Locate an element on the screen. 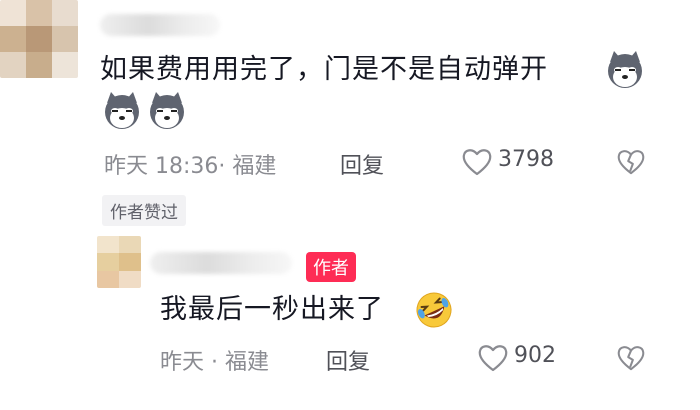  comment-text: 我最后一秒出来了 is located at coordinates (272, 310).